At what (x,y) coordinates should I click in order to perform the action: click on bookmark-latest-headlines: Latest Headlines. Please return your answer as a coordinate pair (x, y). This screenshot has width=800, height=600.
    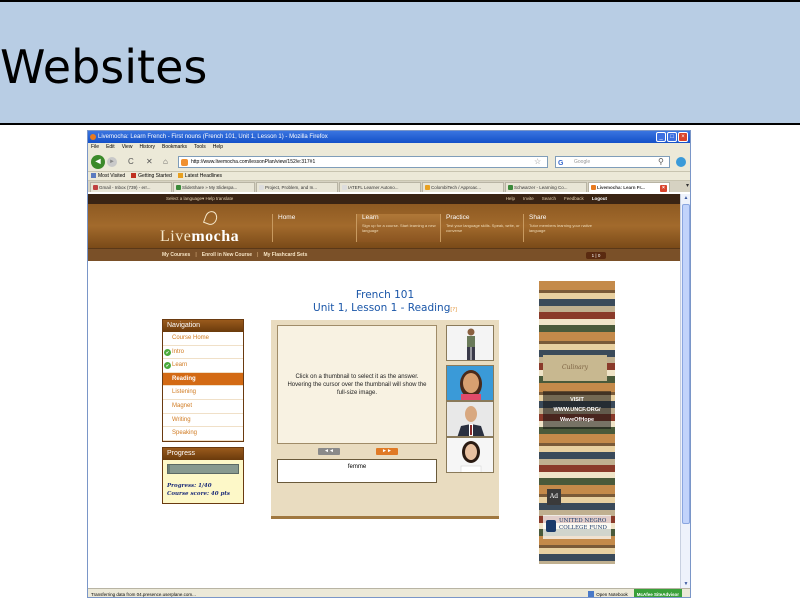
    Looking at the image, I should click on (199, 176).